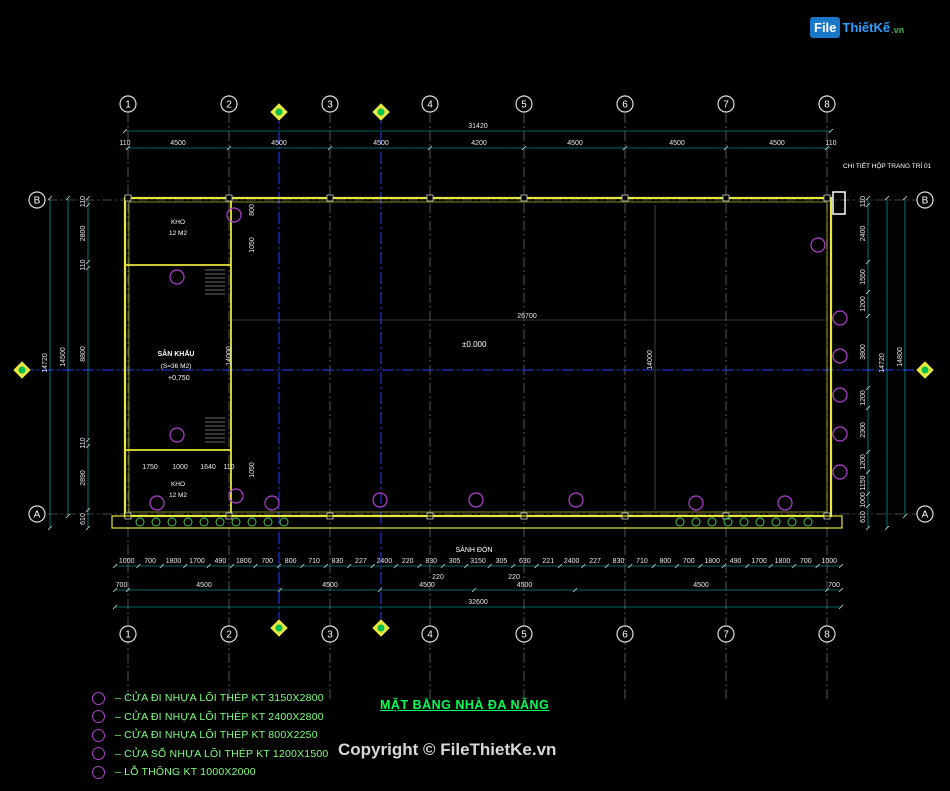  What do you see at coordinates (827, 635) in the screenshot?
I see `axis-number: 8` at bounding box center [827, 635].